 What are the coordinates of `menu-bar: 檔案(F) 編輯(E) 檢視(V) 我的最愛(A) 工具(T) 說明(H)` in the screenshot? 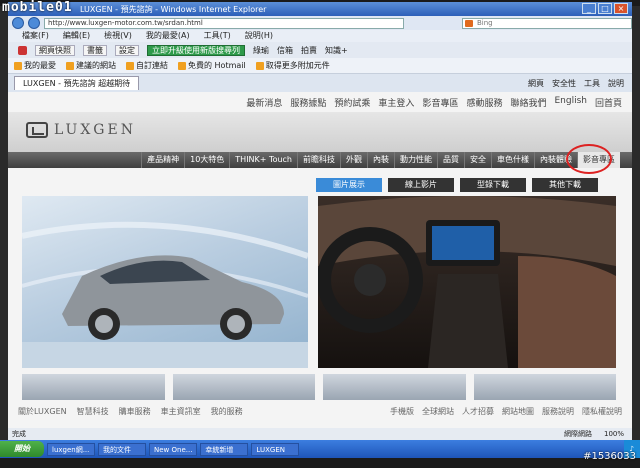 It's located at (320, 36).